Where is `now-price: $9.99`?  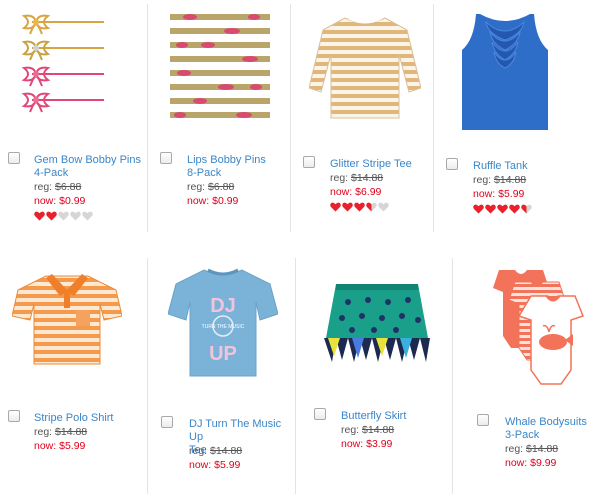 now-price: $9.99 is located at coordinates (543, 463).